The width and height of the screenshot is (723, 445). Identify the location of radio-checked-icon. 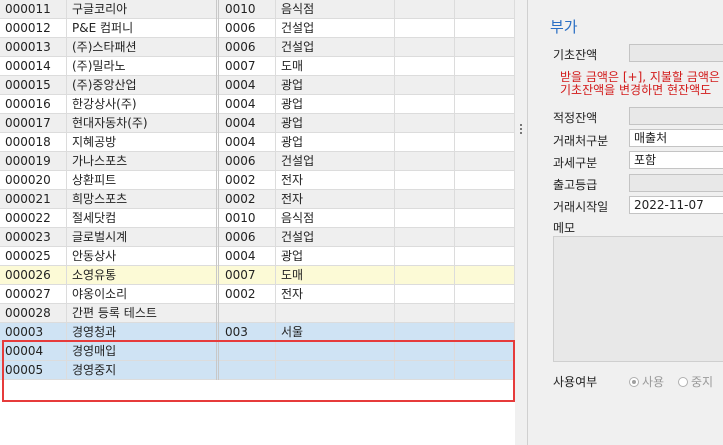
(634, 381).